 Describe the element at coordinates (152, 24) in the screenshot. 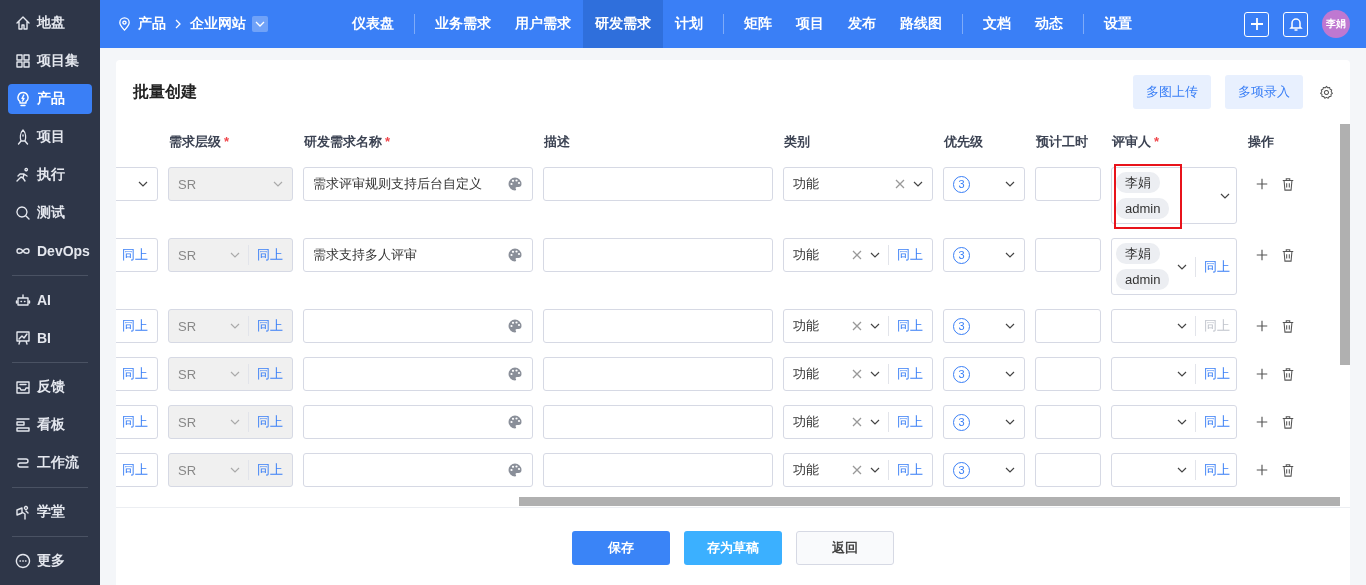

I see `breadcrumb-link: 产品` at that location.